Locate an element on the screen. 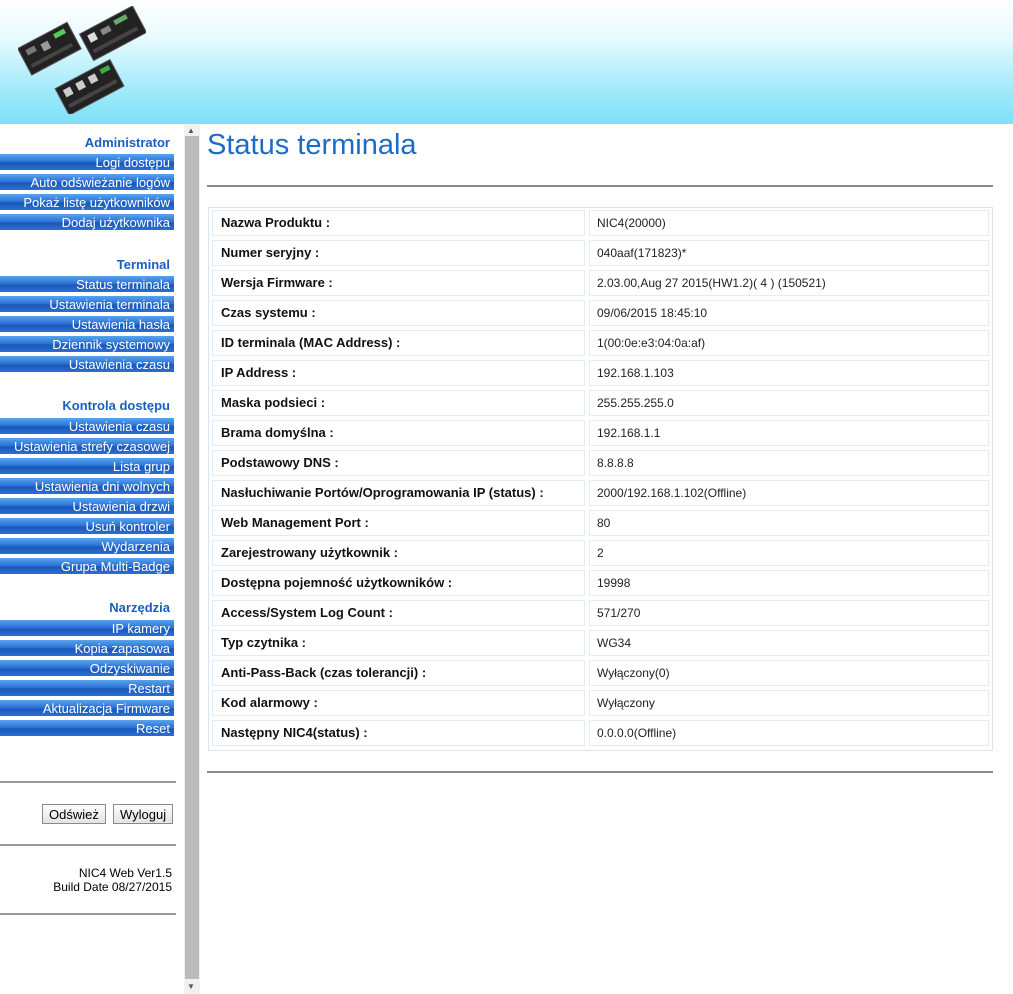  row-label: IP Address : is located at coordinates (398, 373).